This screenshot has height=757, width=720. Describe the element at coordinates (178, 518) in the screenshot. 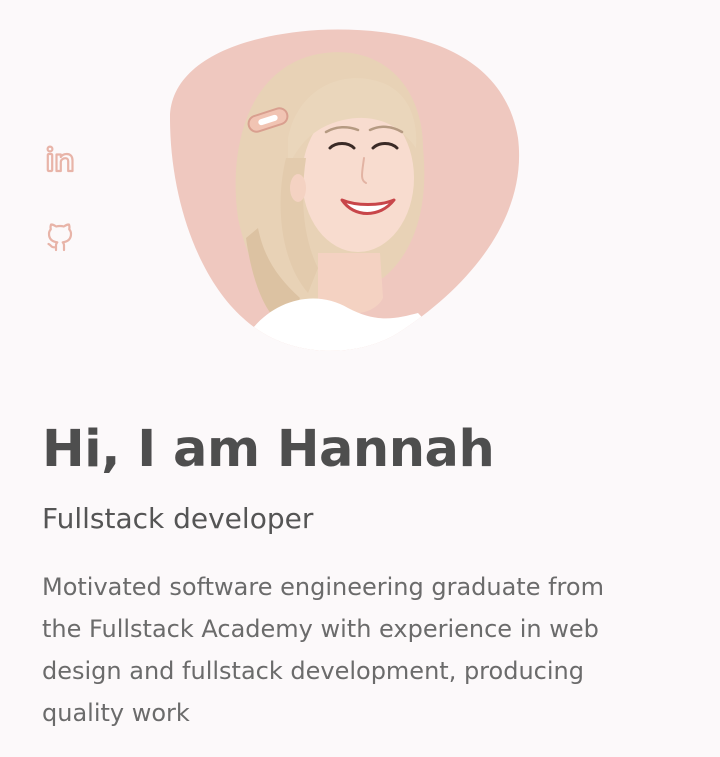

I see `hero-subtitle: Fullstack developer` at that location.